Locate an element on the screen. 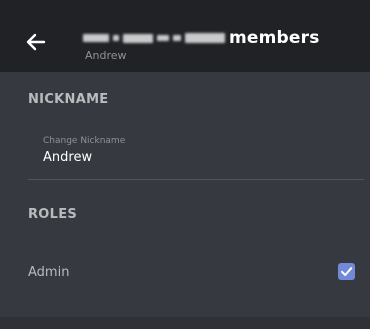 This screenshot has width=370, height=329. role-label: Admin is located at coordinates (49, 272).